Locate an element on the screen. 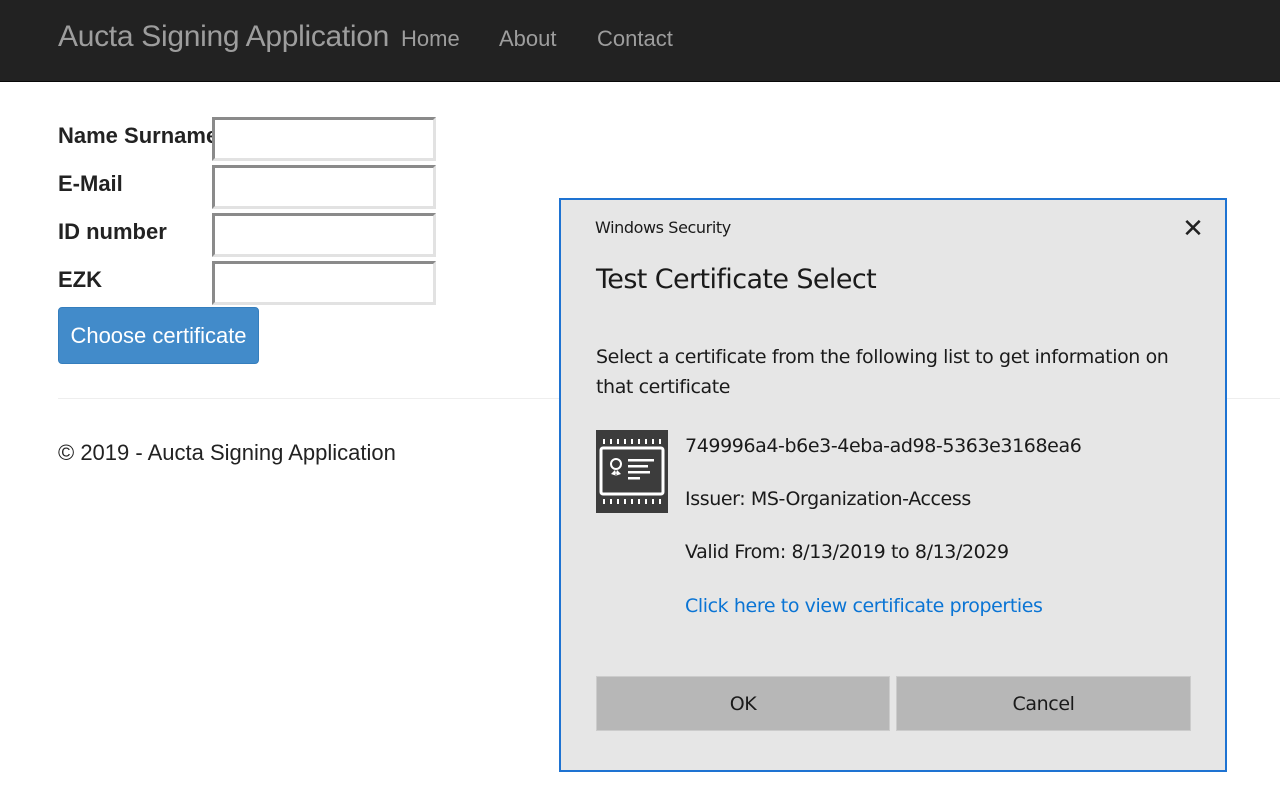  nav-link-home: Home is located at coordinates (430, 39).